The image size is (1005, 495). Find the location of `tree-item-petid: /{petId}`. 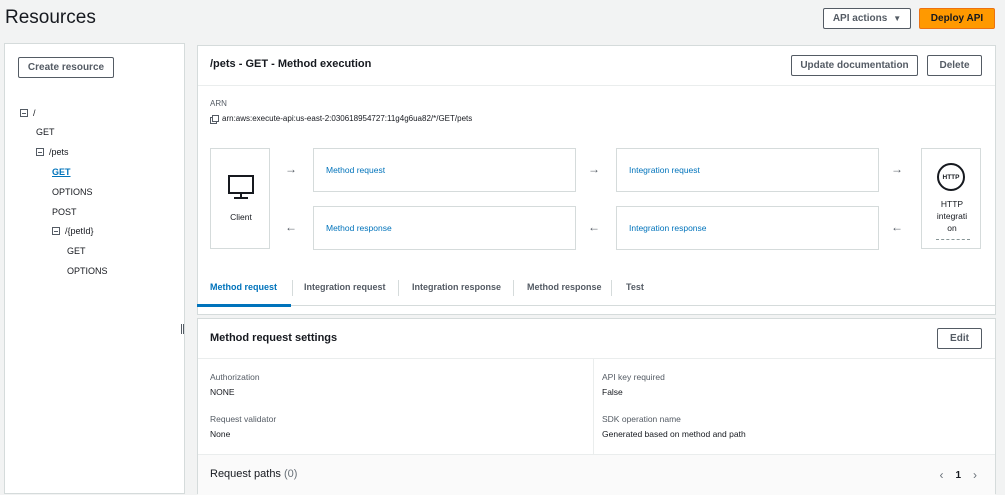

tree-item-petid: /{petId} is located at coordinates (73, 231).